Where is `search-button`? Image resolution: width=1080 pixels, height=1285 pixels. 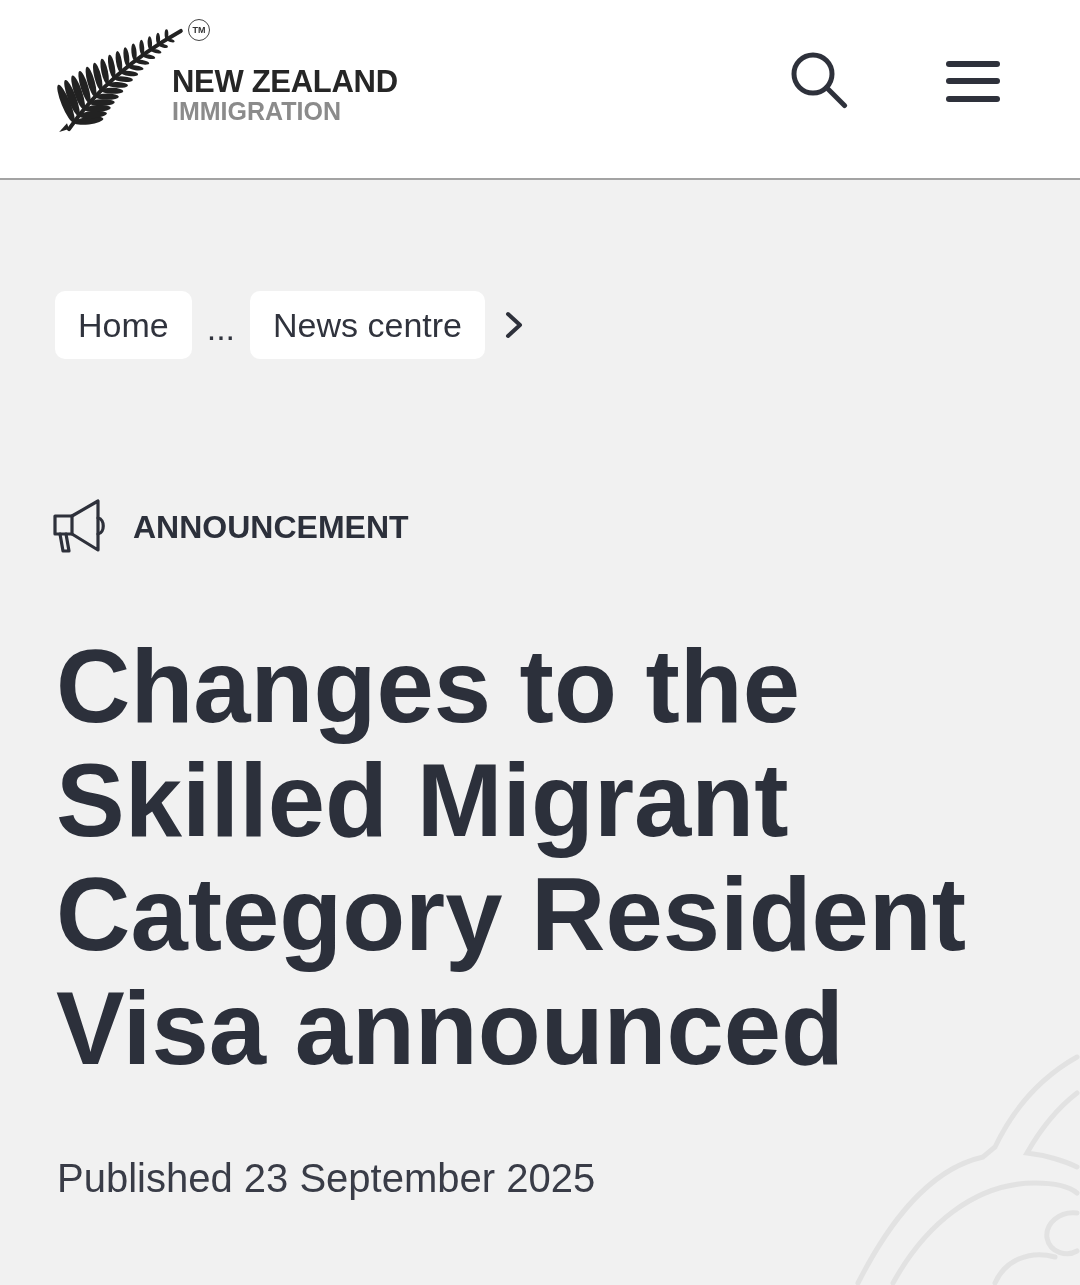 search-button is located at coordinates (819, 80).